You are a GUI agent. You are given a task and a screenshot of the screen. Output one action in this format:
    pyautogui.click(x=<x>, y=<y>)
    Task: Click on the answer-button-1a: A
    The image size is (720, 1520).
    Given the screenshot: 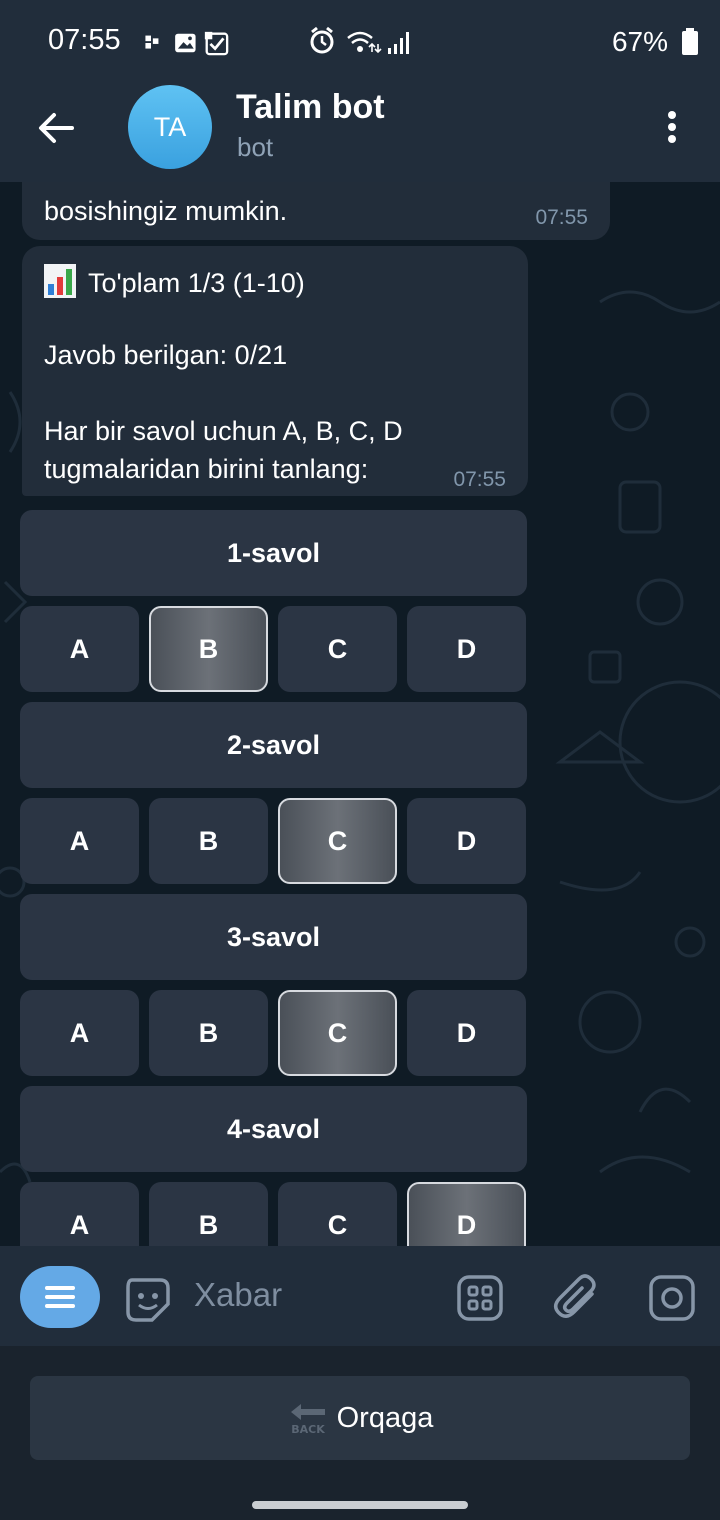 What is the action you would take?
    pyautogui.click(x=79, y=649)
    